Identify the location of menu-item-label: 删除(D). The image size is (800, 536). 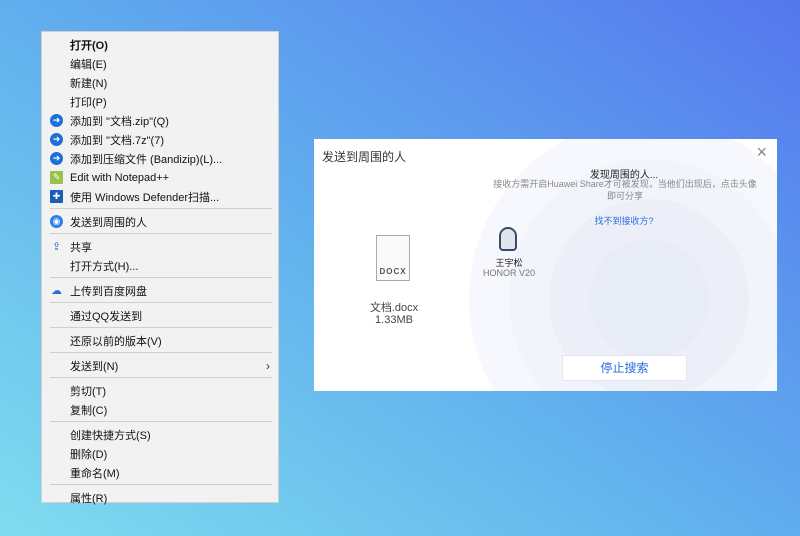
(89, 454).